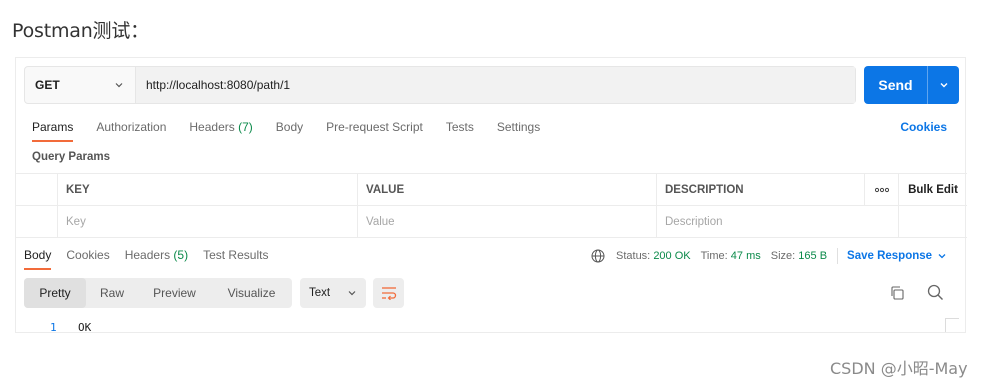  I want to click on params-header-row: KEY VALUE DESCRIPTION Bulk Edit, so click(491, 190).